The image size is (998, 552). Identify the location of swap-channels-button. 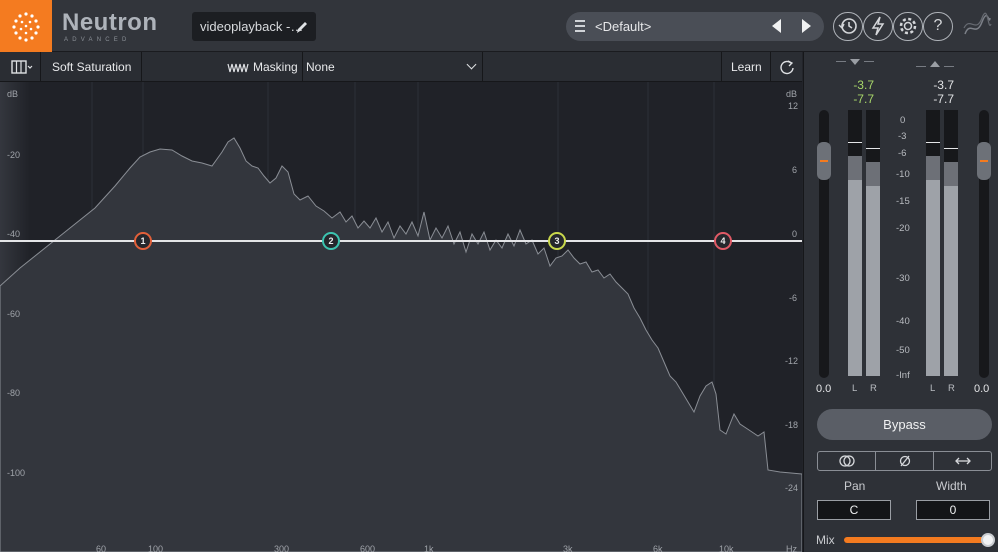
(962, 461).